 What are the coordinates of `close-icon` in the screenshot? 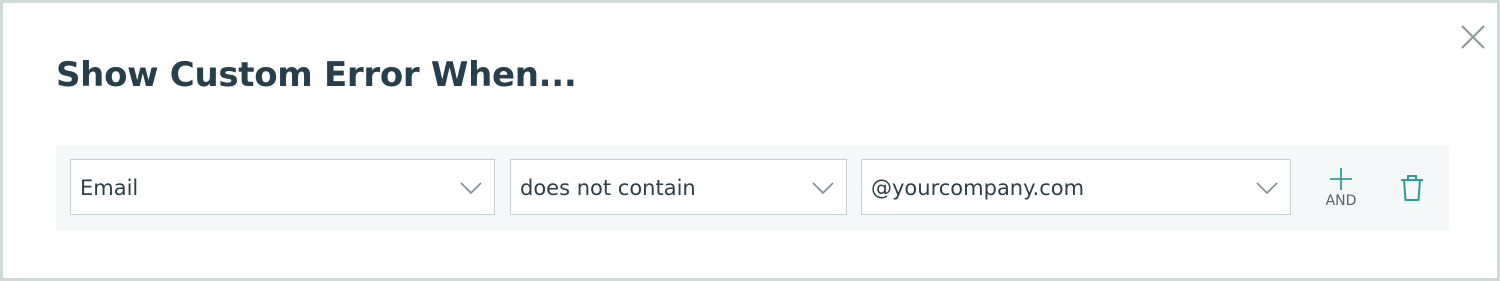 It's located at (1473, 37).